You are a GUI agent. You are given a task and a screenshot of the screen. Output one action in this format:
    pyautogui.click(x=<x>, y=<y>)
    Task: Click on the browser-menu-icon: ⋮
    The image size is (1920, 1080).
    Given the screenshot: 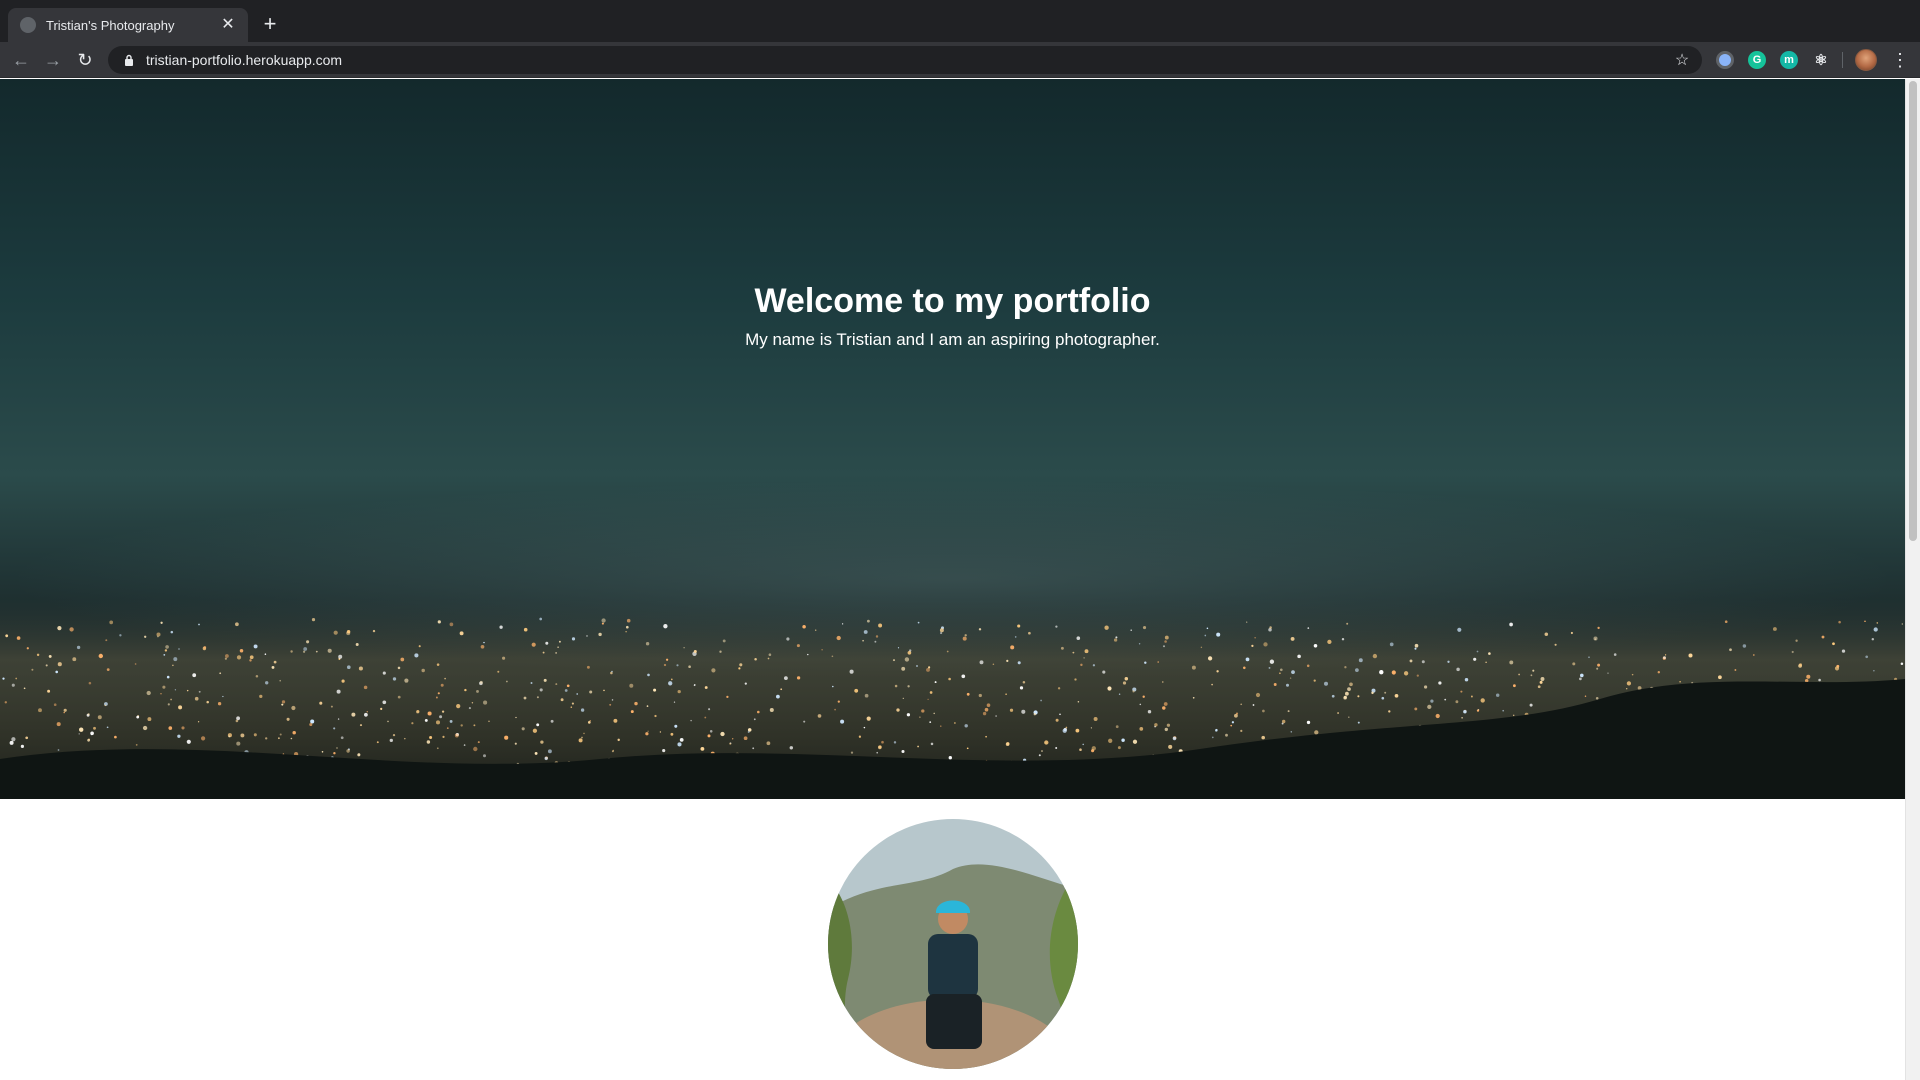 What is the action you would take?
    pyautogui.click(x=1900, y=60)
    